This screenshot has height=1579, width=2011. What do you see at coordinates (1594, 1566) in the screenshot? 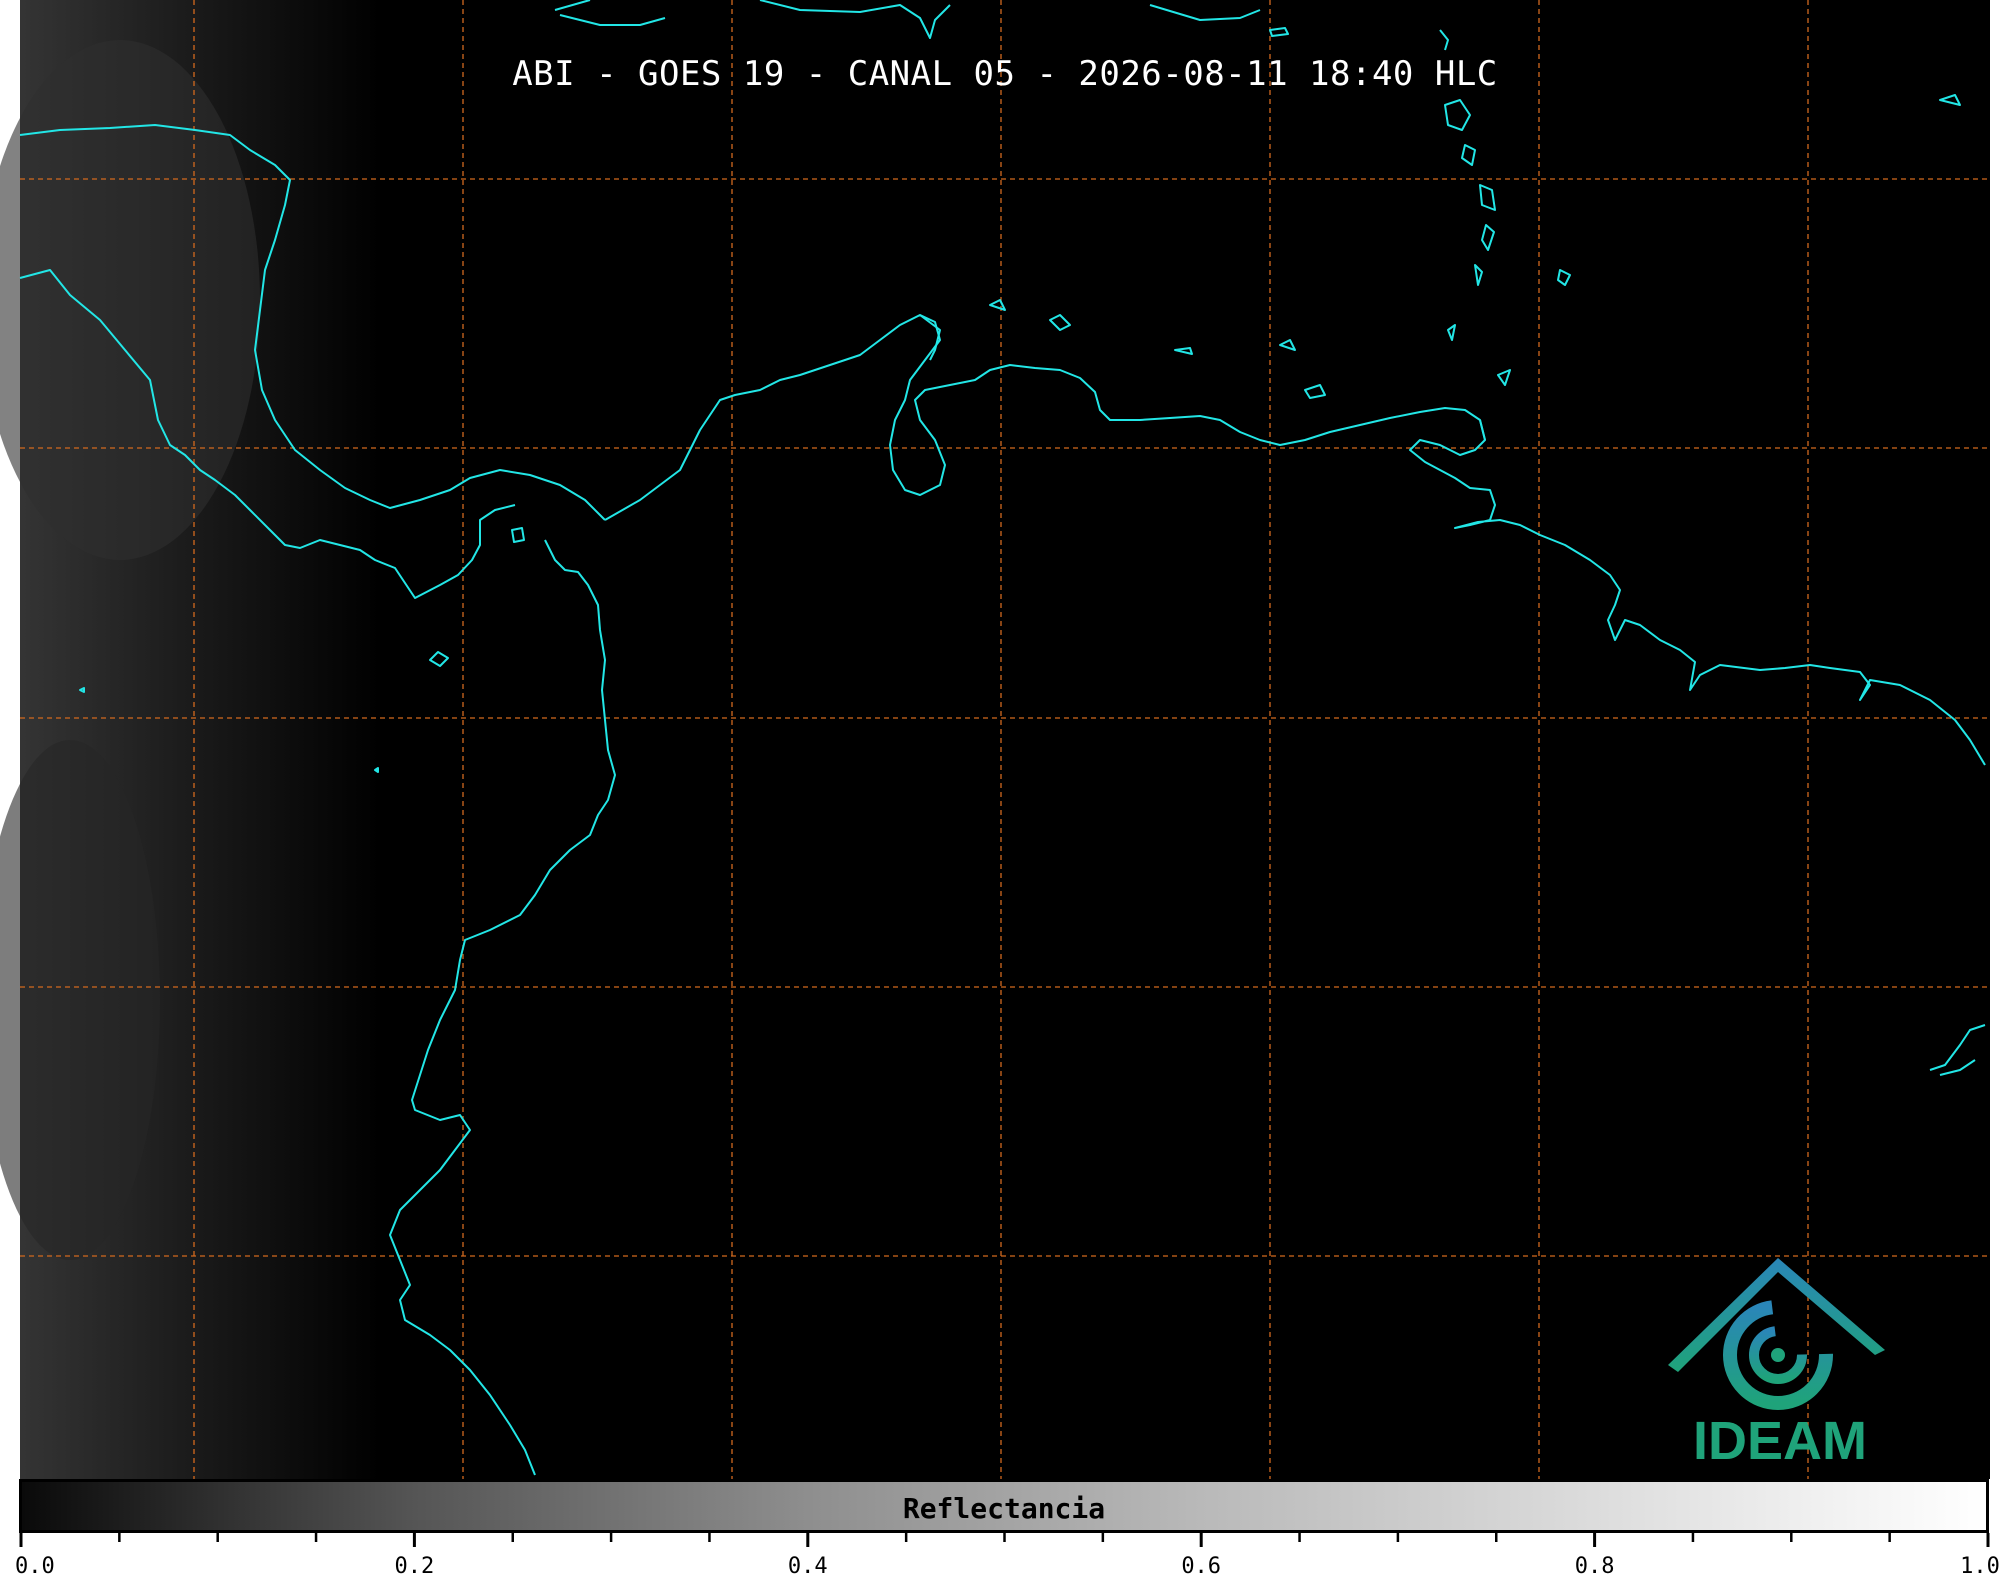
I see `colorbar-tick-label: 0.8` at bounding box center [1594, 1566].